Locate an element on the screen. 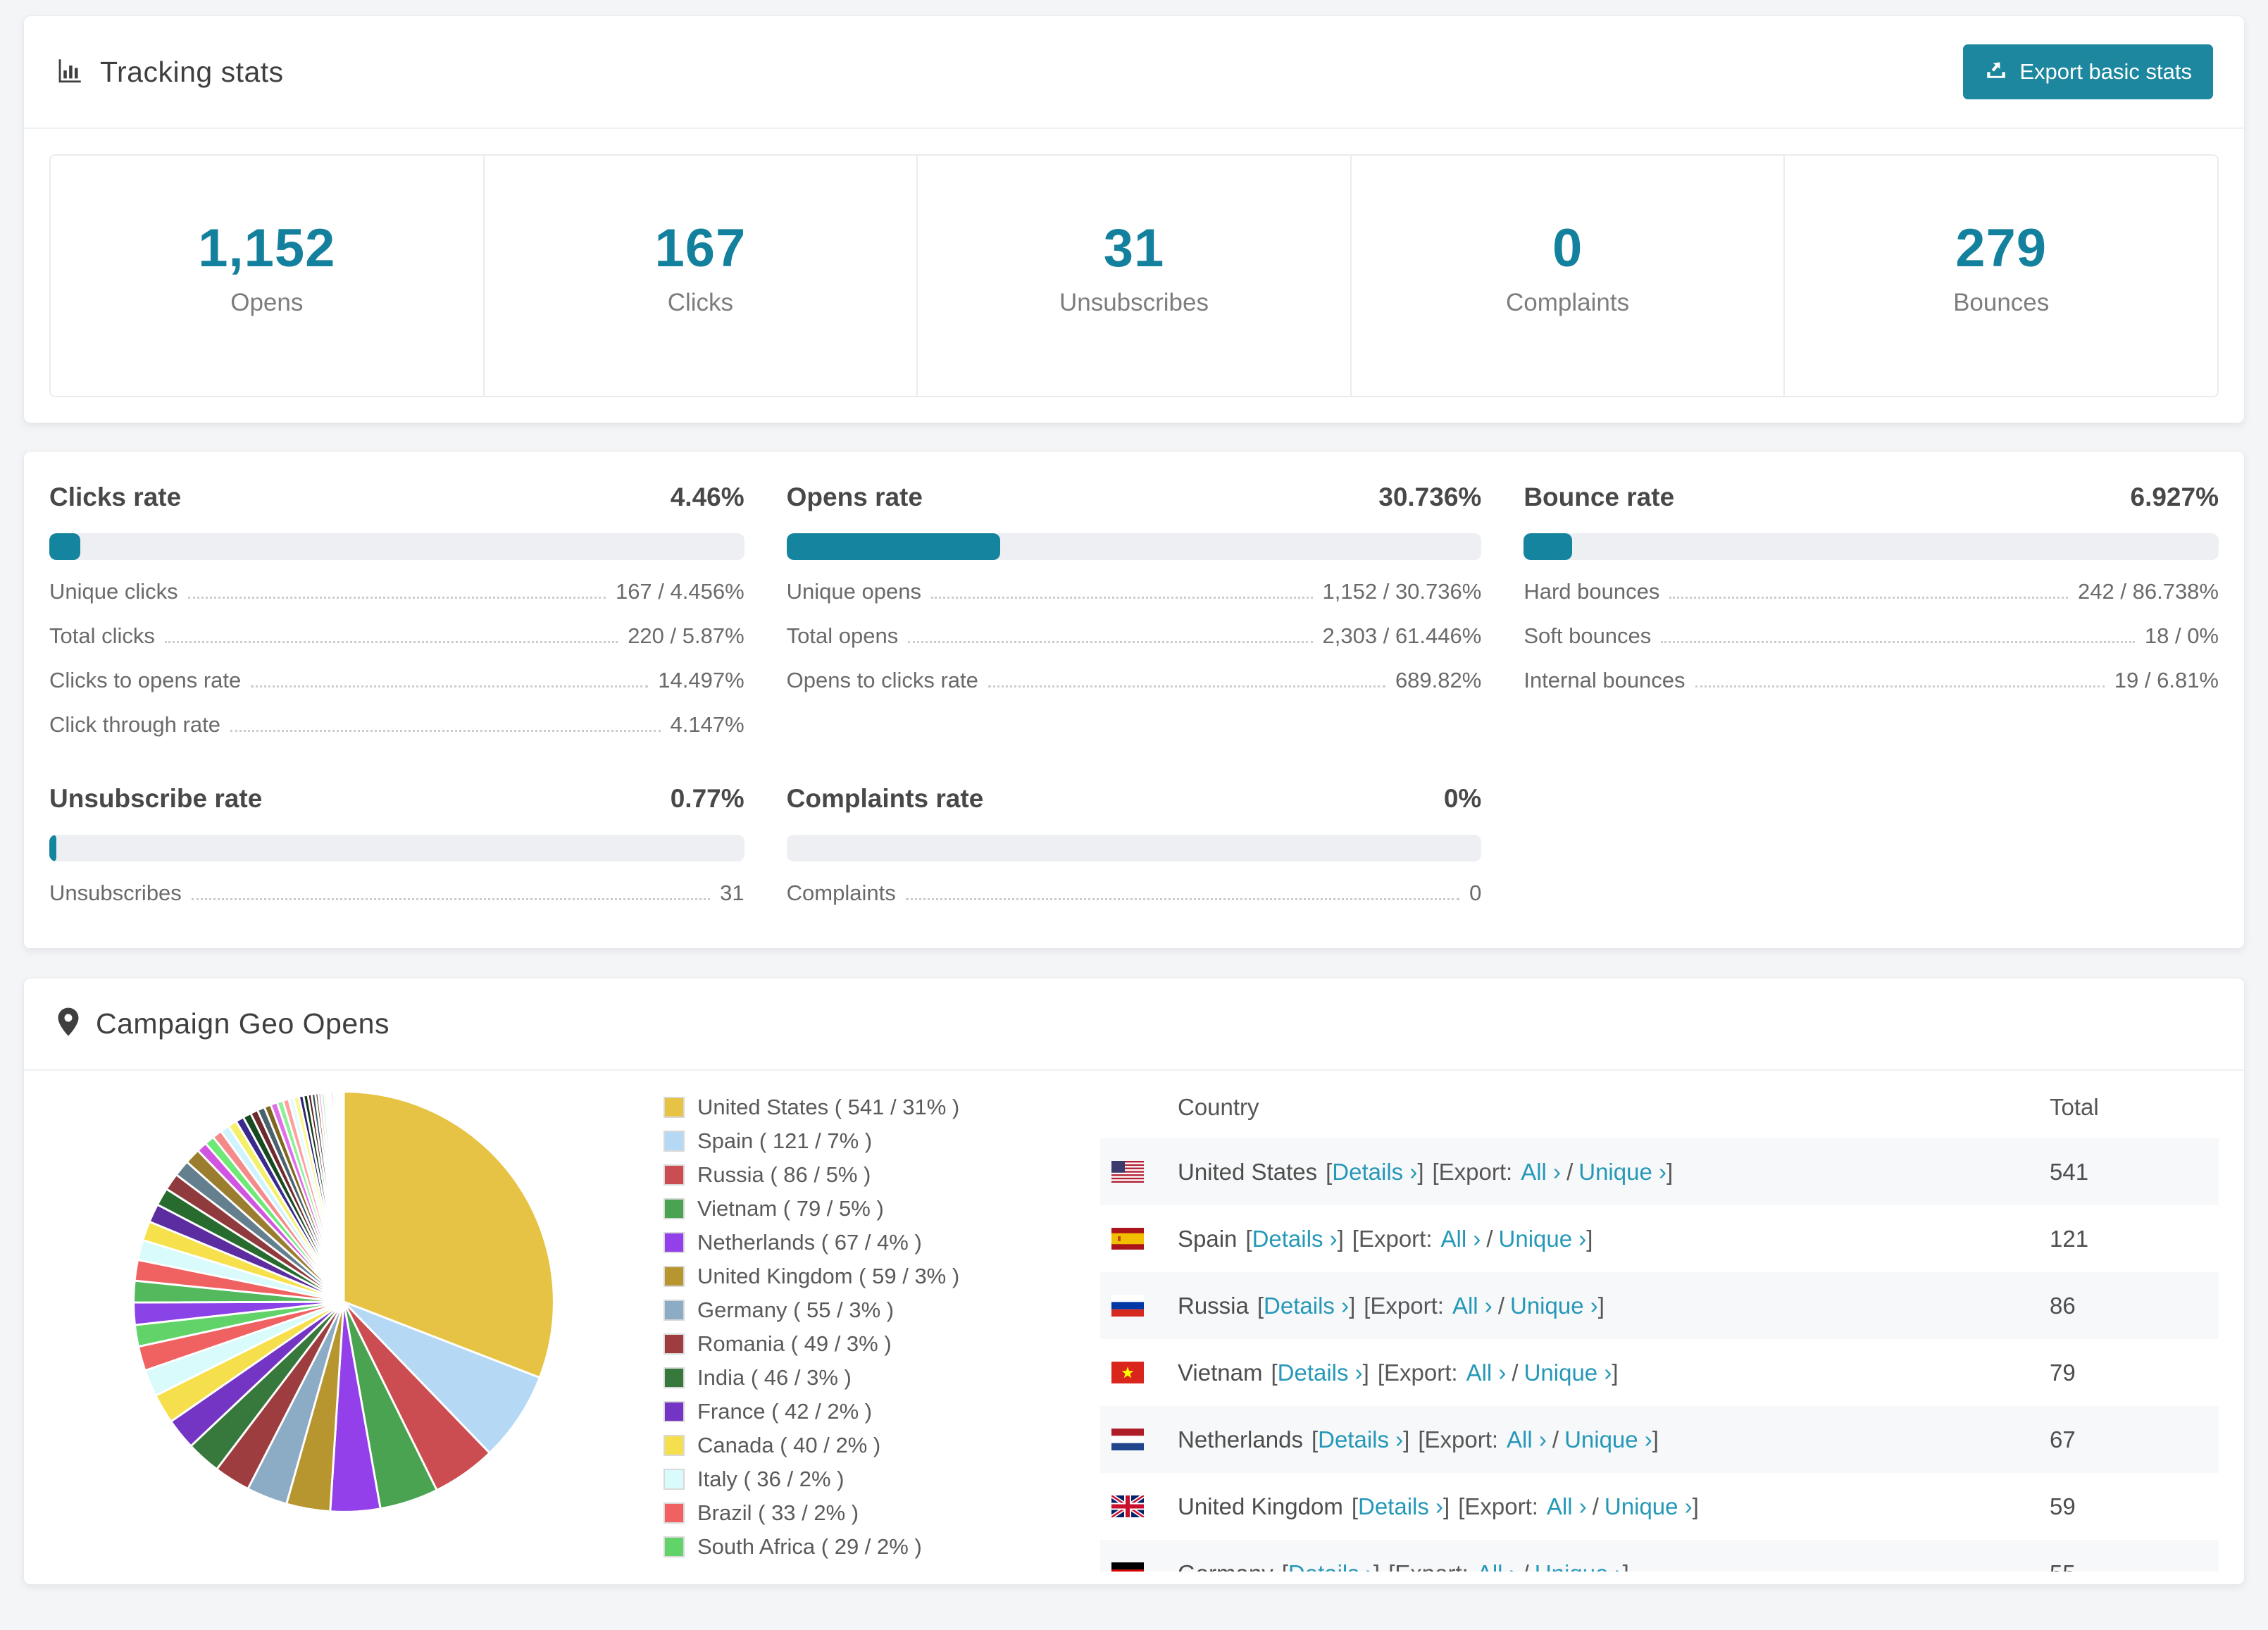 This screenshot has width=2268, height=1630. tracking-stats-header: Tracking stats Export basic stats is located at coordinates (1134, 72).